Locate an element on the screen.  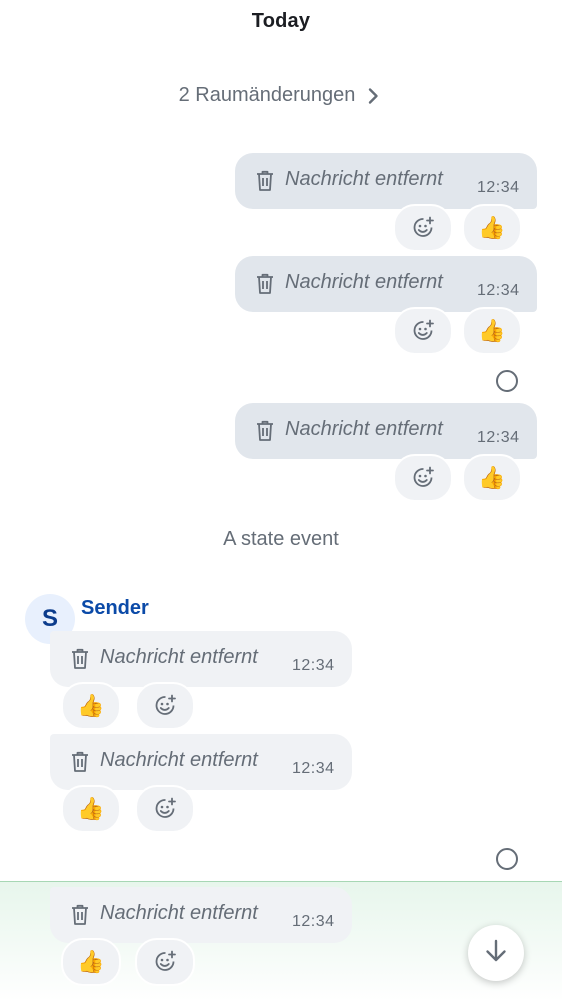
room-changes-expander: 2 Raumänderungen is located at coordinates (281, 95).